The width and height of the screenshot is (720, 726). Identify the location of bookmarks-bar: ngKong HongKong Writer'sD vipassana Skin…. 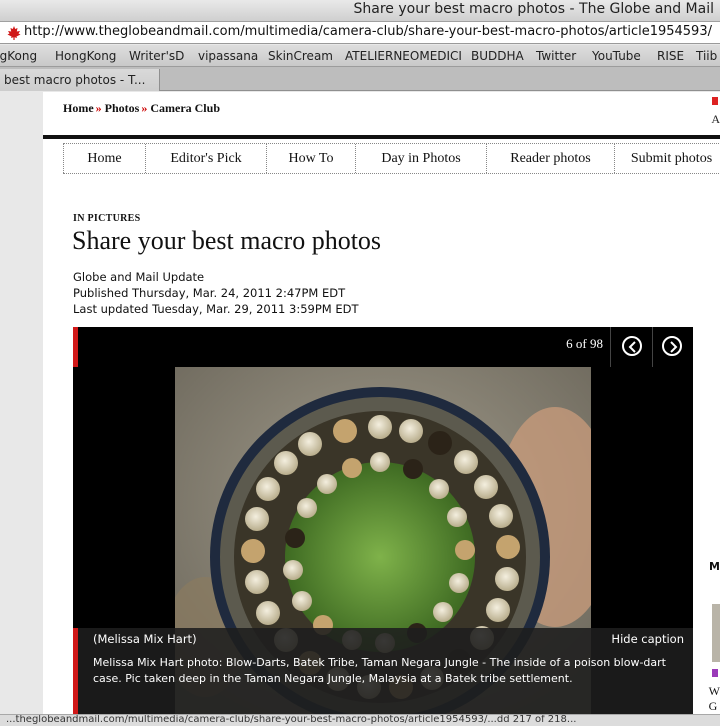
(360, 56).